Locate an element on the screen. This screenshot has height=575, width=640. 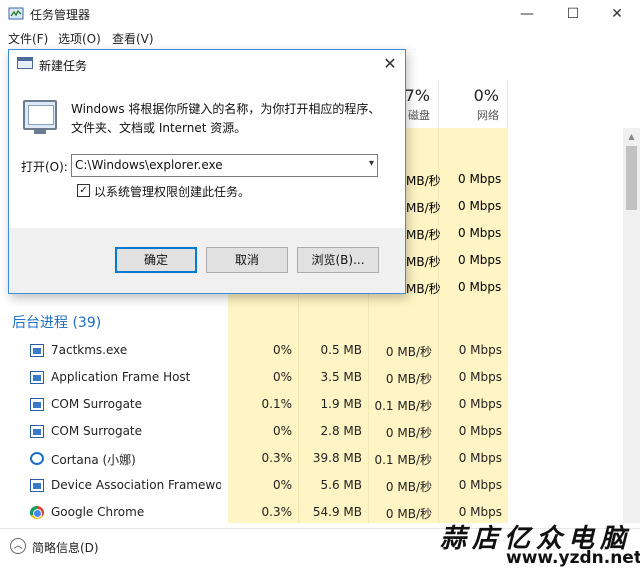
network-percent: 0% is located at coordinates (486, 95).